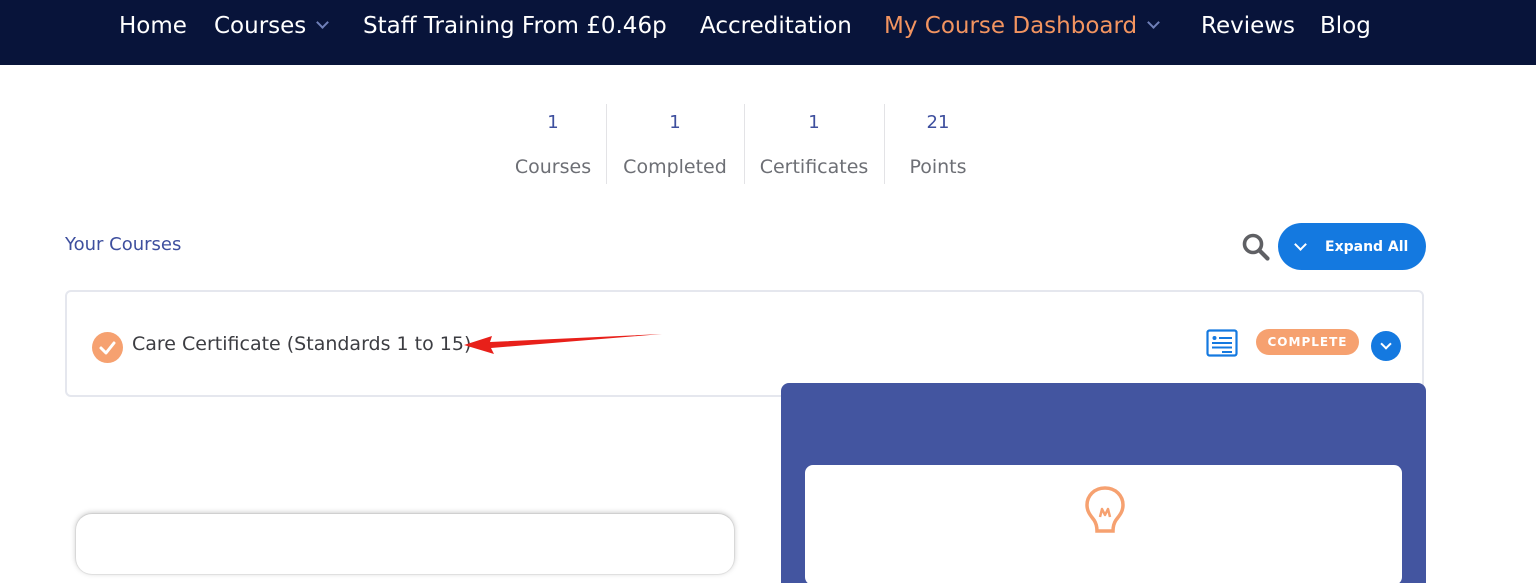 The image size is (1536, 585). I want to click on nav-courses: Courses, so click(272, 26).